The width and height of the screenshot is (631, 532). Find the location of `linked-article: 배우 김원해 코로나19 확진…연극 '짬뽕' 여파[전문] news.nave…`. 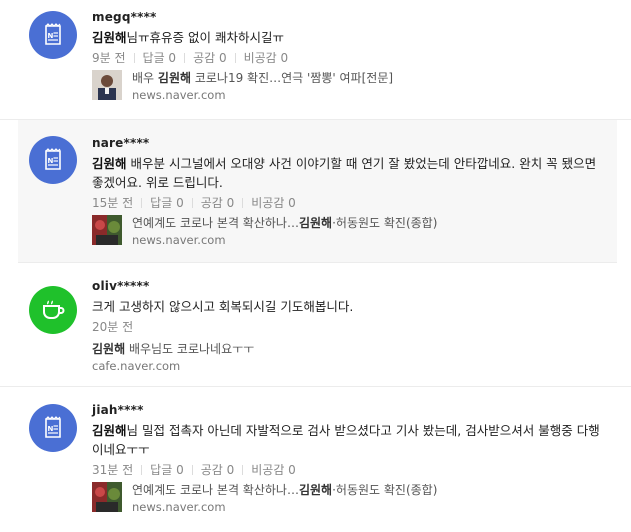

linked-article: 배우 김원해 코로나19 확진…연극 '짬뽕' 여파[전문] news.nave… is located at coordinates (351, 86).